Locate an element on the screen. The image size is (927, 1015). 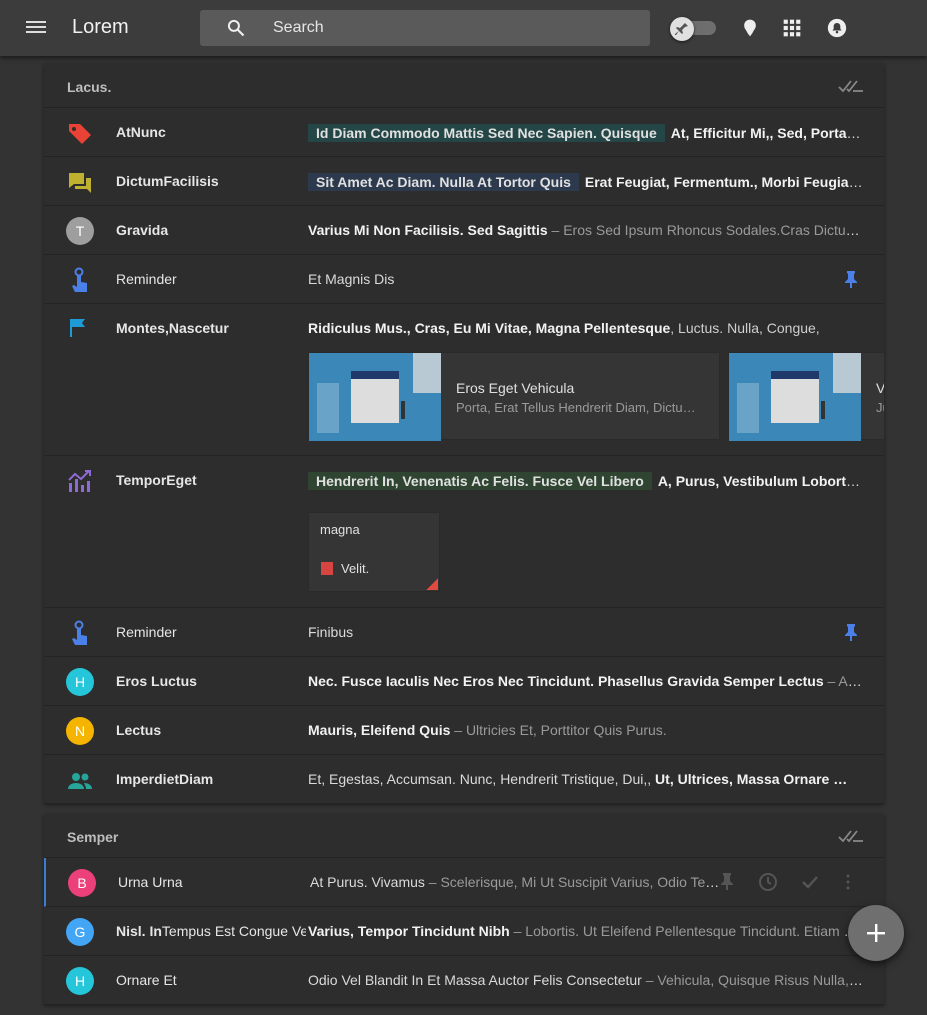
avatar: G is located at coordinates (80, 932).